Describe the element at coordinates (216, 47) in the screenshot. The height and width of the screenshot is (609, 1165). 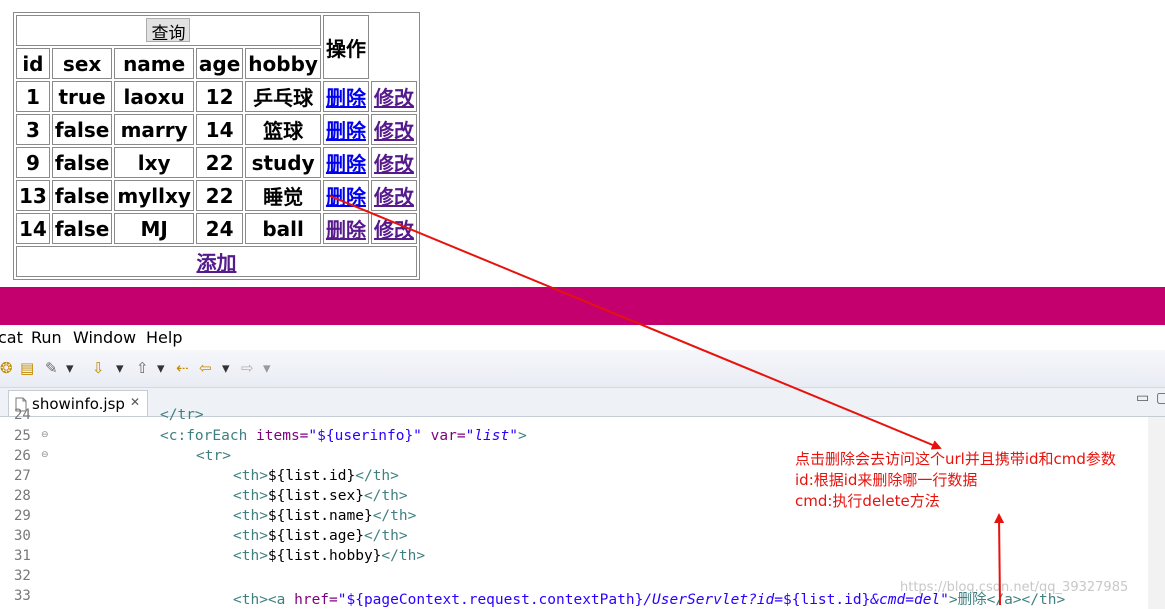
I see `query-row: 查询 操作` at that location.